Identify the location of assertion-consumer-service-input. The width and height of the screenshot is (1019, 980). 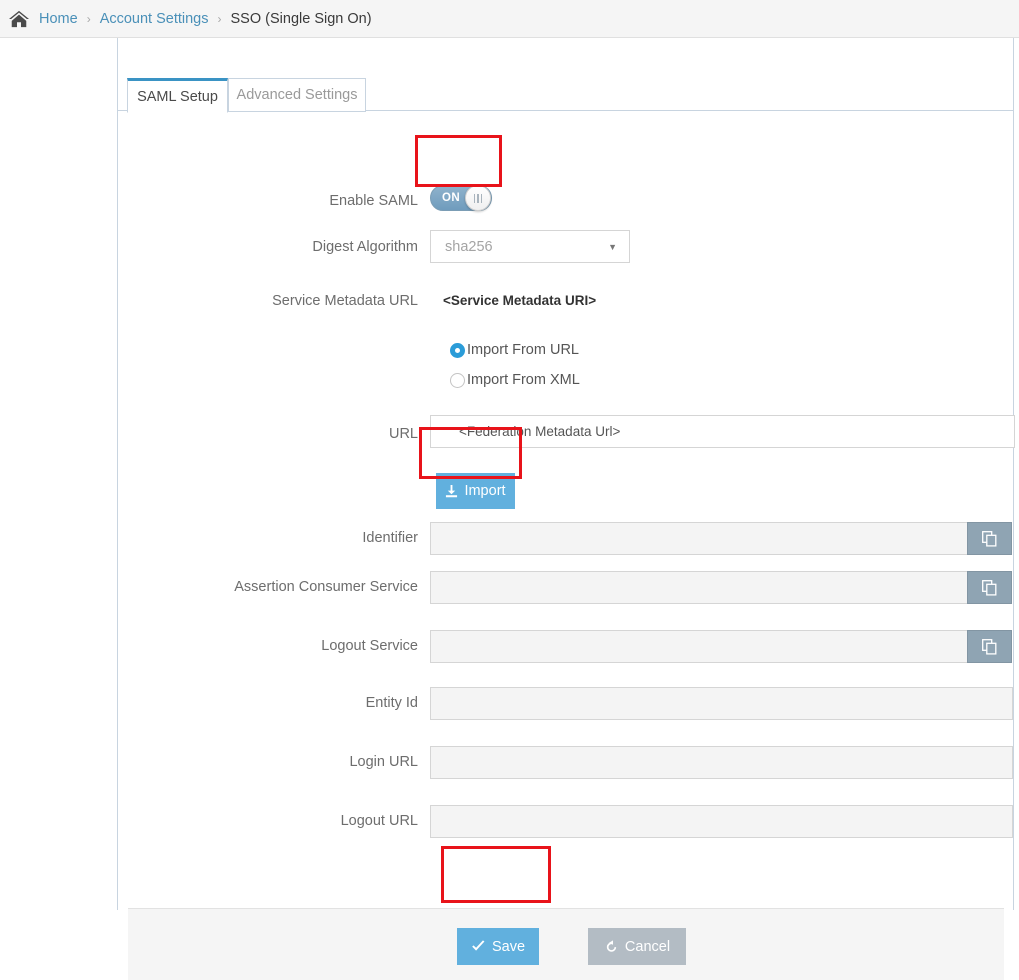
(699, 587).